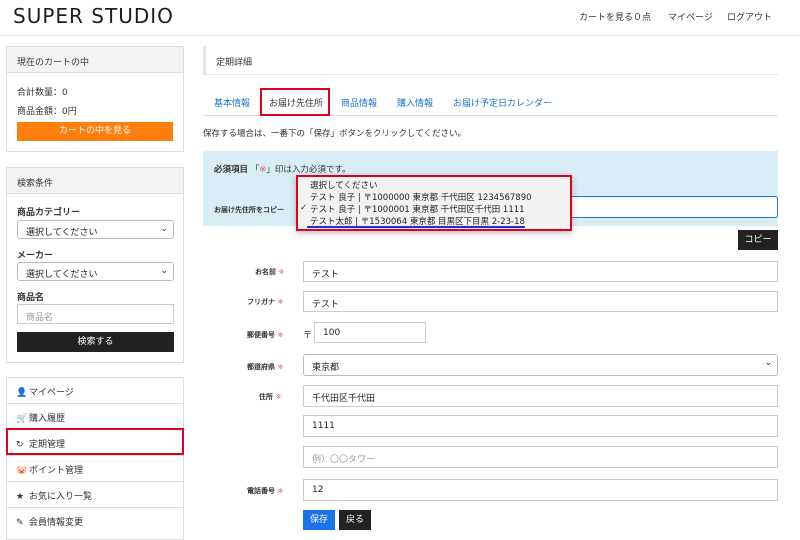 This screenshot has height=540, width=800. I want to click on search-button: 検索する, so click(95, 342).